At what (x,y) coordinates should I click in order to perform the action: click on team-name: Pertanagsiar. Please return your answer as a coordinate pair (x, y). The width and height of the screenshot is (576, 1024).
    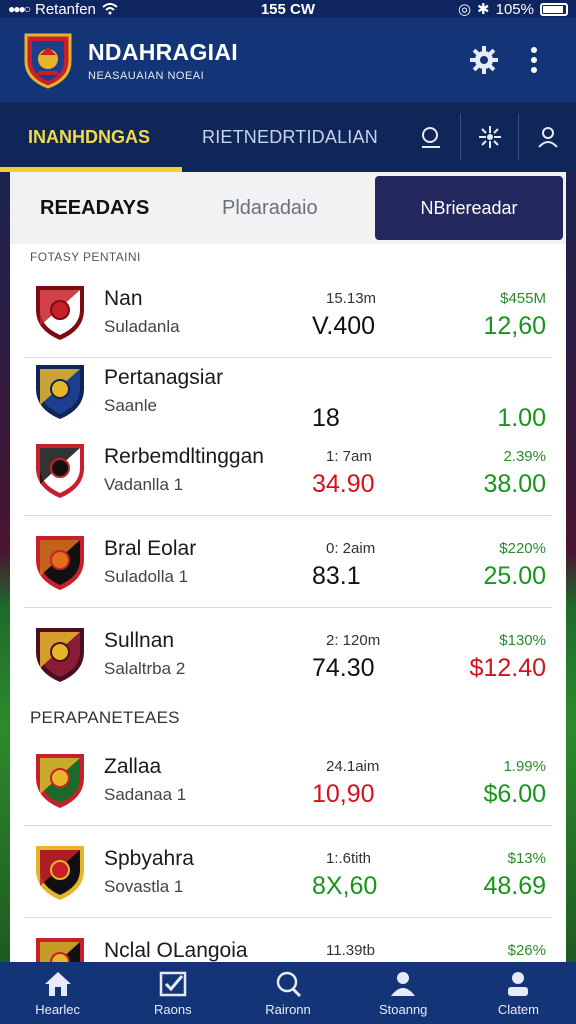
    Looking at the image, I should click on (164, 377).